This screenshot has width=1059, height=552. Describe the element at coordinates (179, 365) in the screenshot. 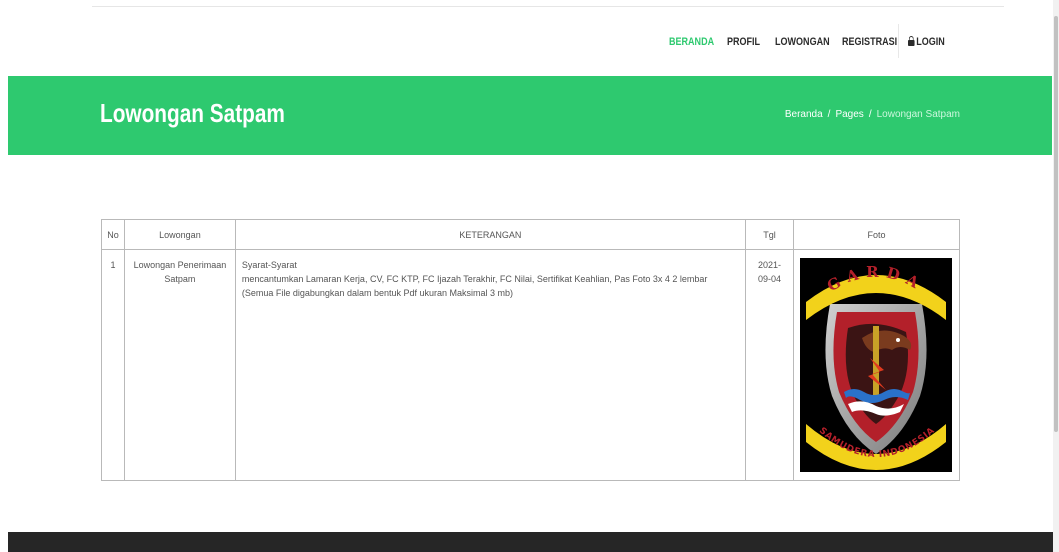

I see `cell-lowongan: Lowongan Penerimaan Satpam` at that location.